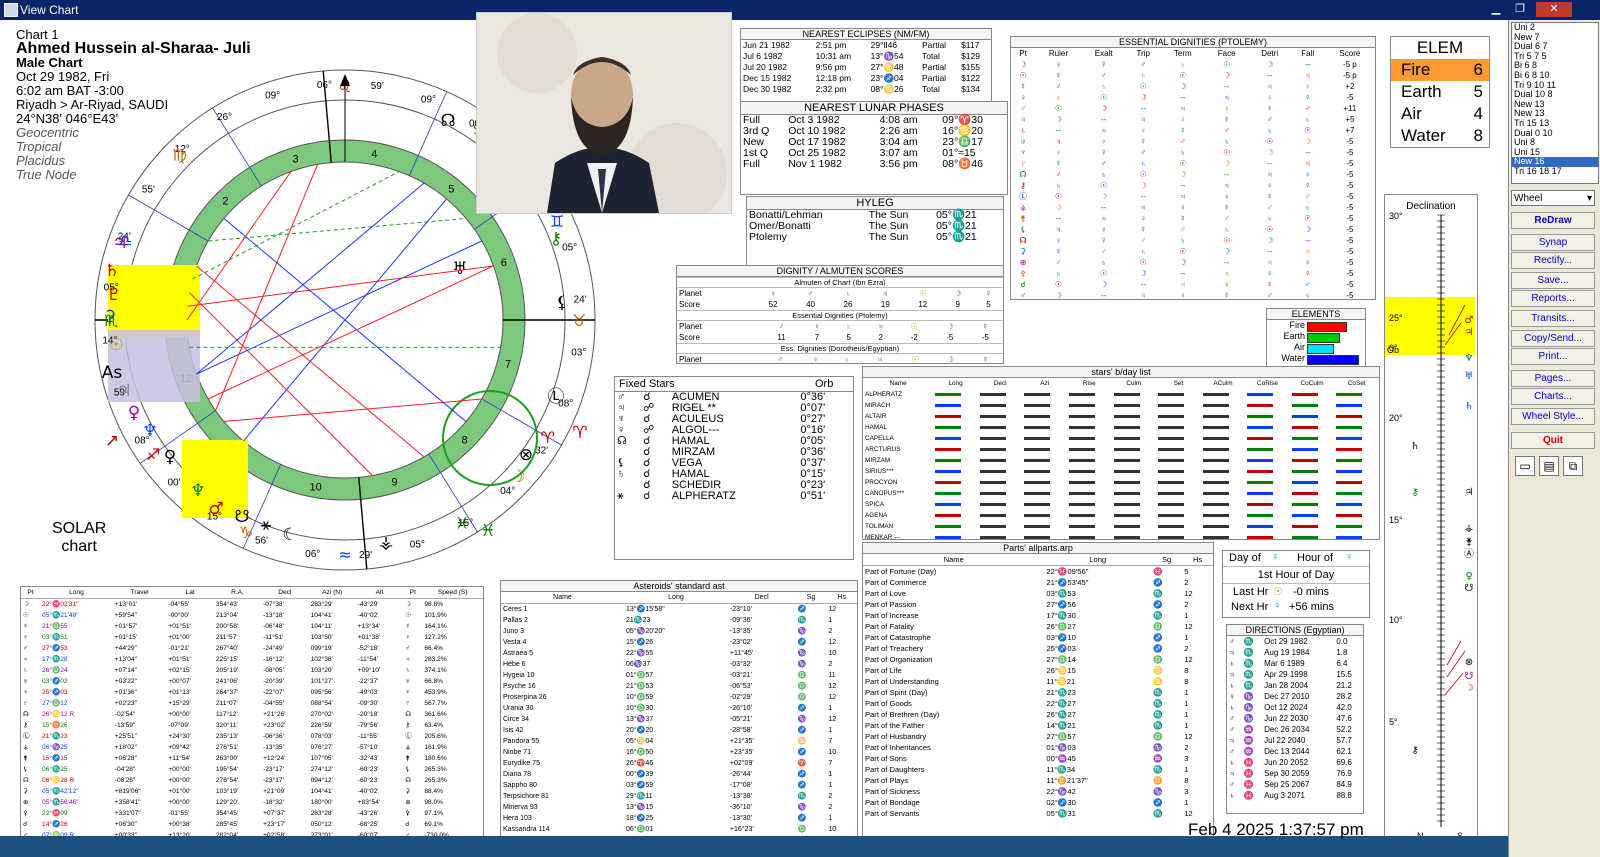  Describe the element at coordinates (773, 293) in the screenshot. I see `dignity-planet-row-cell: ♀` at that location.